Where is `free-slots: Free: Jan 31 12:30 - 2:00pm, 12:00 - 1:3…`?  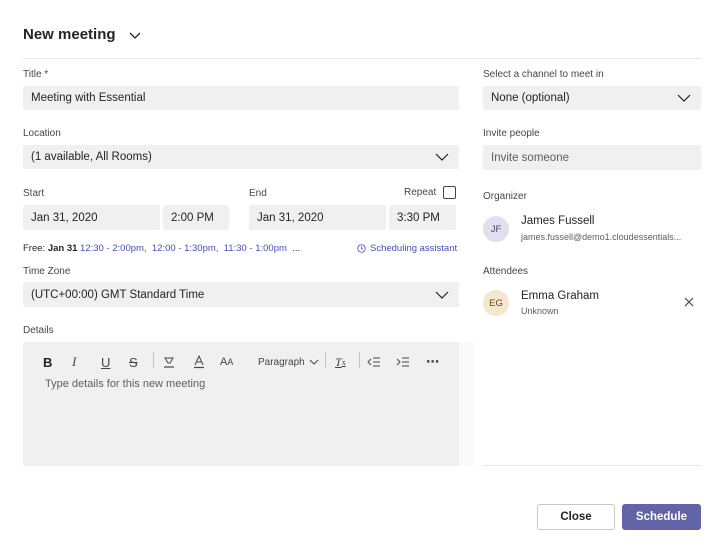 free-slots: Free: Jan 31 12:30 - 2:00pm, 12:00 - 1:3… is located at coordinates (161, 248).